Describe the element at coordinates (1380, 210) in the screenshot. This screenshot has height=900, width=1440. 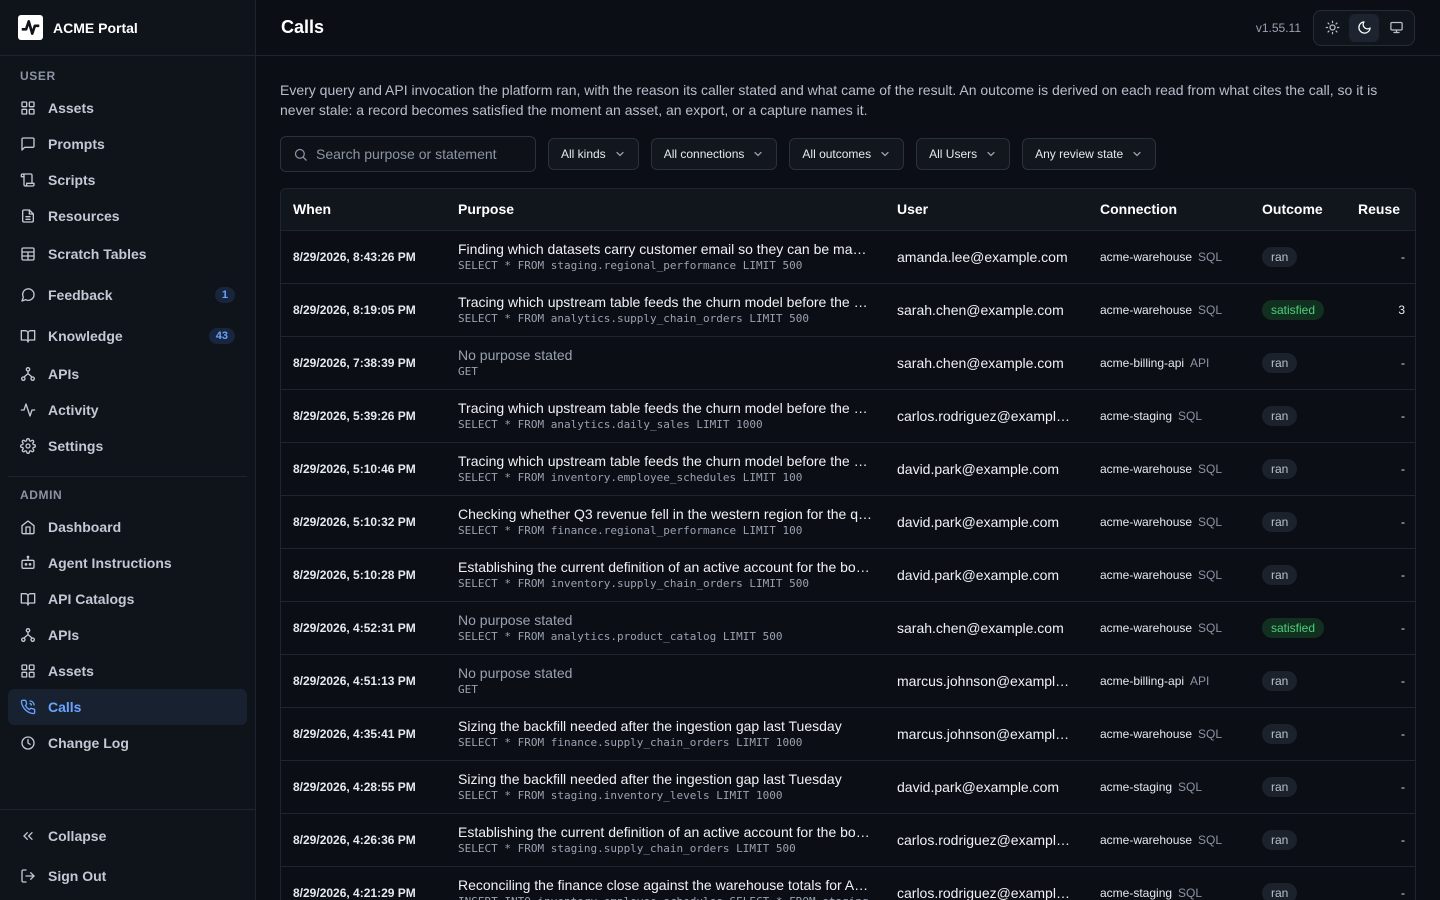
I see `column-header-reuse: Reuse` at that location.